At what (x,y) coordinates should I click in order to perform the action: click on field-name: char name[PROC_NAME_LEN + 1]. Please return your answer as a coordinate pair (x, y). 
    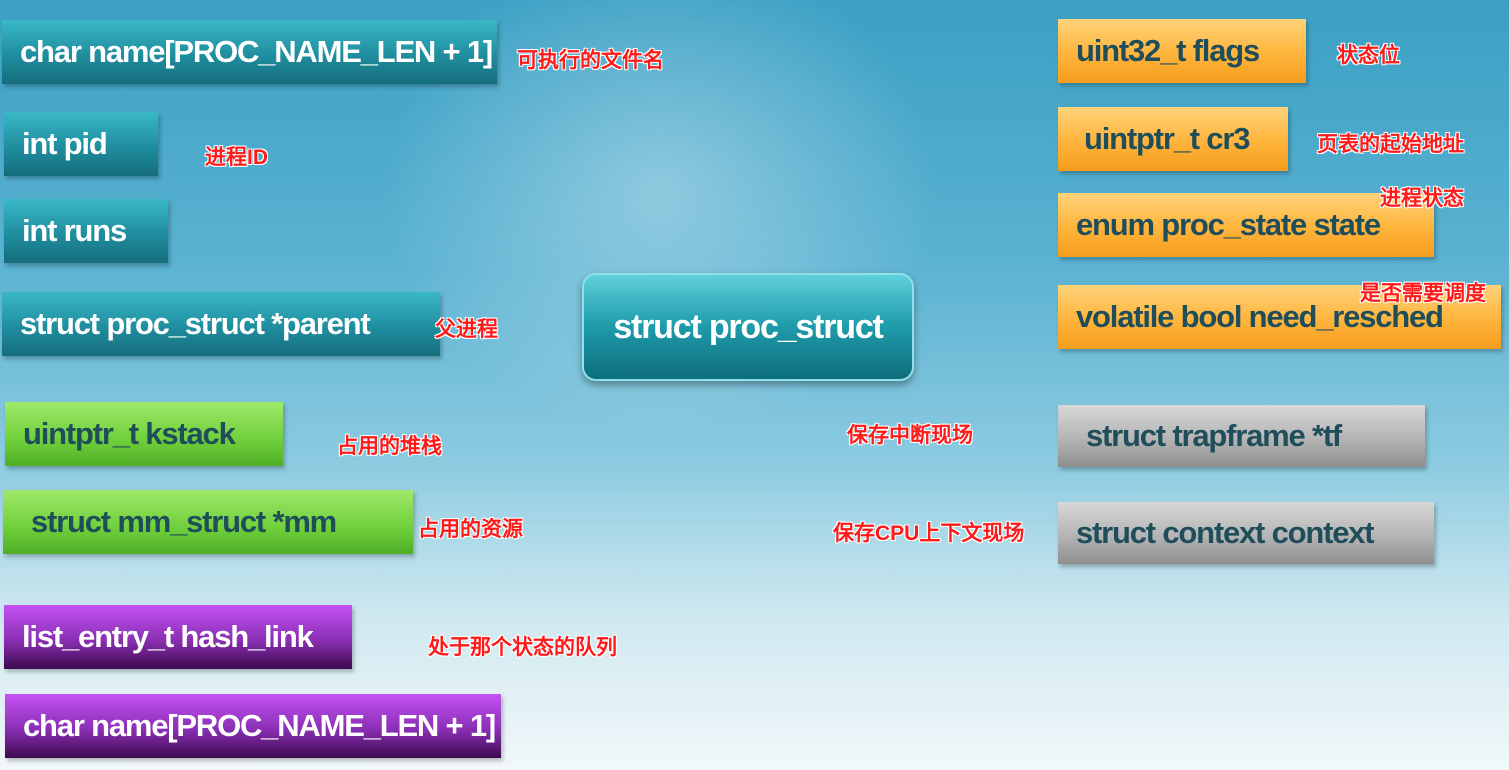
    Looking at the image, I should click on (249, 52).